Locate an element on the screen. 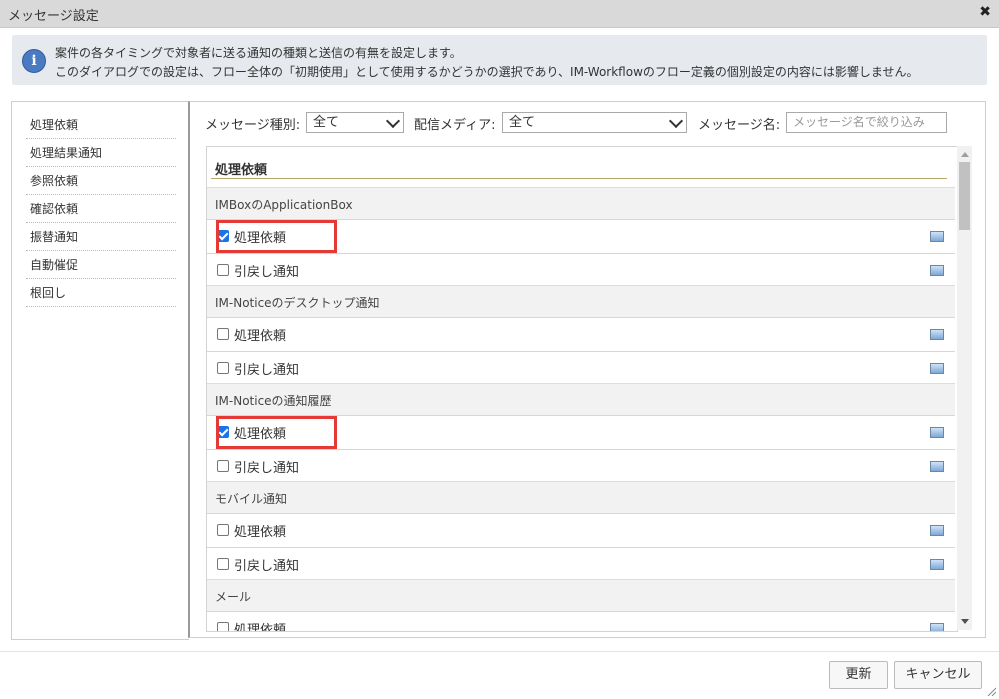 This screenshot has height=699, width=999. group-header: IM-Noticeのデスクトップ通知 is located at coordinates (581, 301).